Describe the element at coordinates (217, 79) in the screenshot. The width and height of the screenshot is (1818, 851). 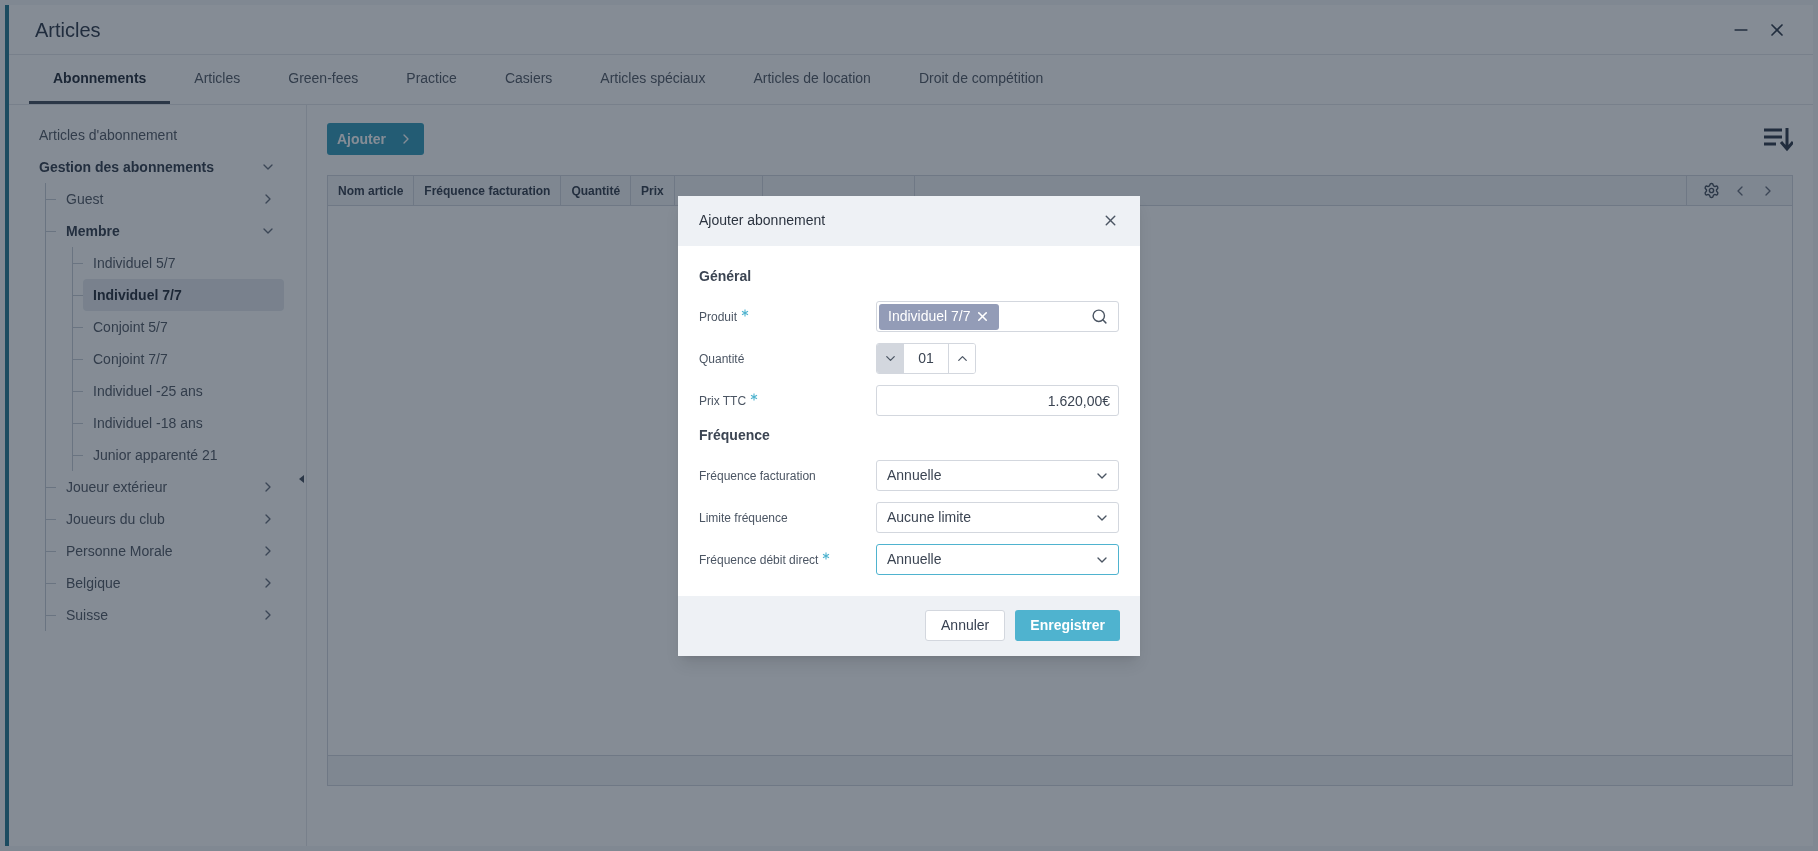
I see `tab: Articles` at that location.